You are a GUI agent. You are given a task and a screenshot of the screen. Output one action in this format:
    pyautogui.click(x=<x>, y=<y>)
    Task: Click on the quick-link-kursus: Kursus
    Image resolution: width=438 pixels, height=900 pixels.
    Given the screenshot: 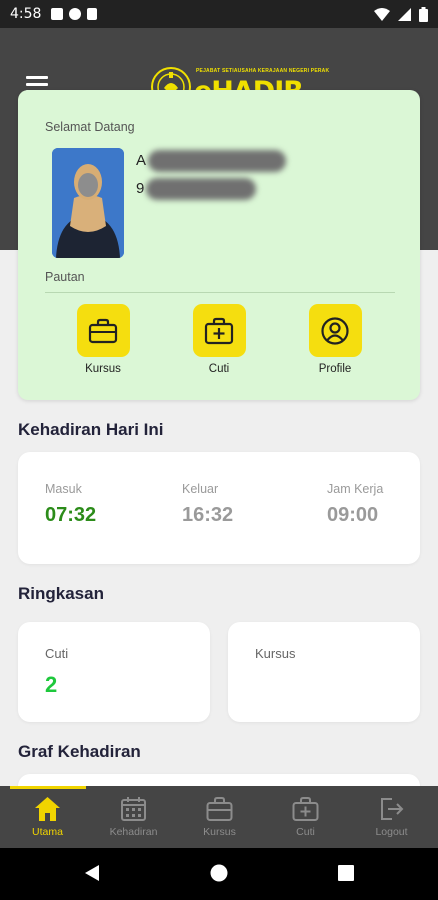 What is the action you would take?
    pyautogui.click(x=103, y=339)
    